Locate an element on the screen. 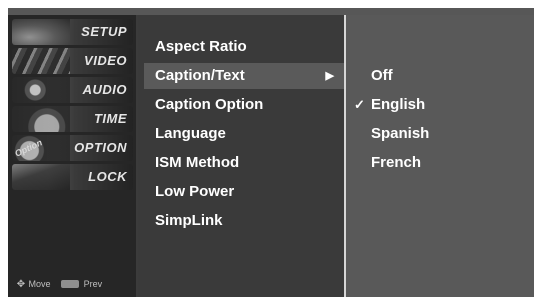 This screenshot has width=534, height=297. top-strip is located at coordinates (271, 11).